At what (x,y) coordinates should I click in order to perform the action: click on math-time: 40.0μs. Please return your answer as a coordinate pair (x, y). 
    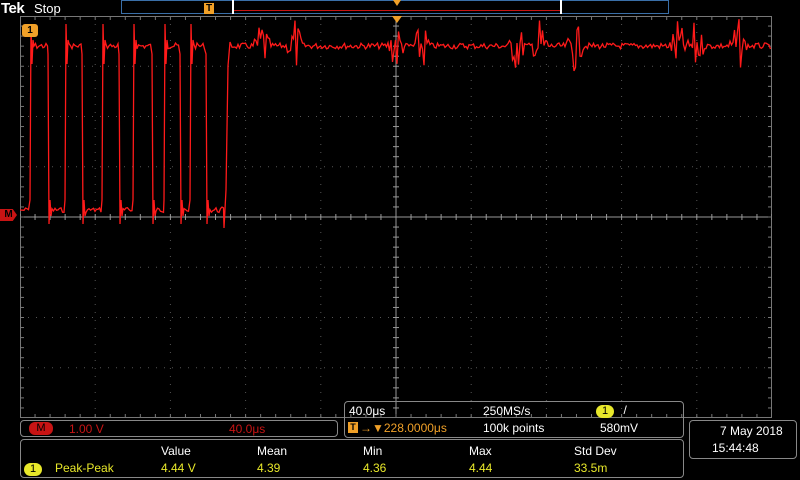
    Looking at the image, I should click on (247, 429).